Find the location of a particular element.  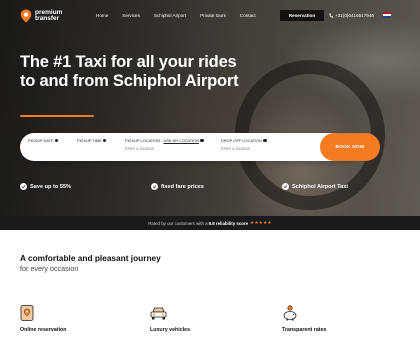

phone-number: +31(0)6416517946 is located at coordinates (354, 15).